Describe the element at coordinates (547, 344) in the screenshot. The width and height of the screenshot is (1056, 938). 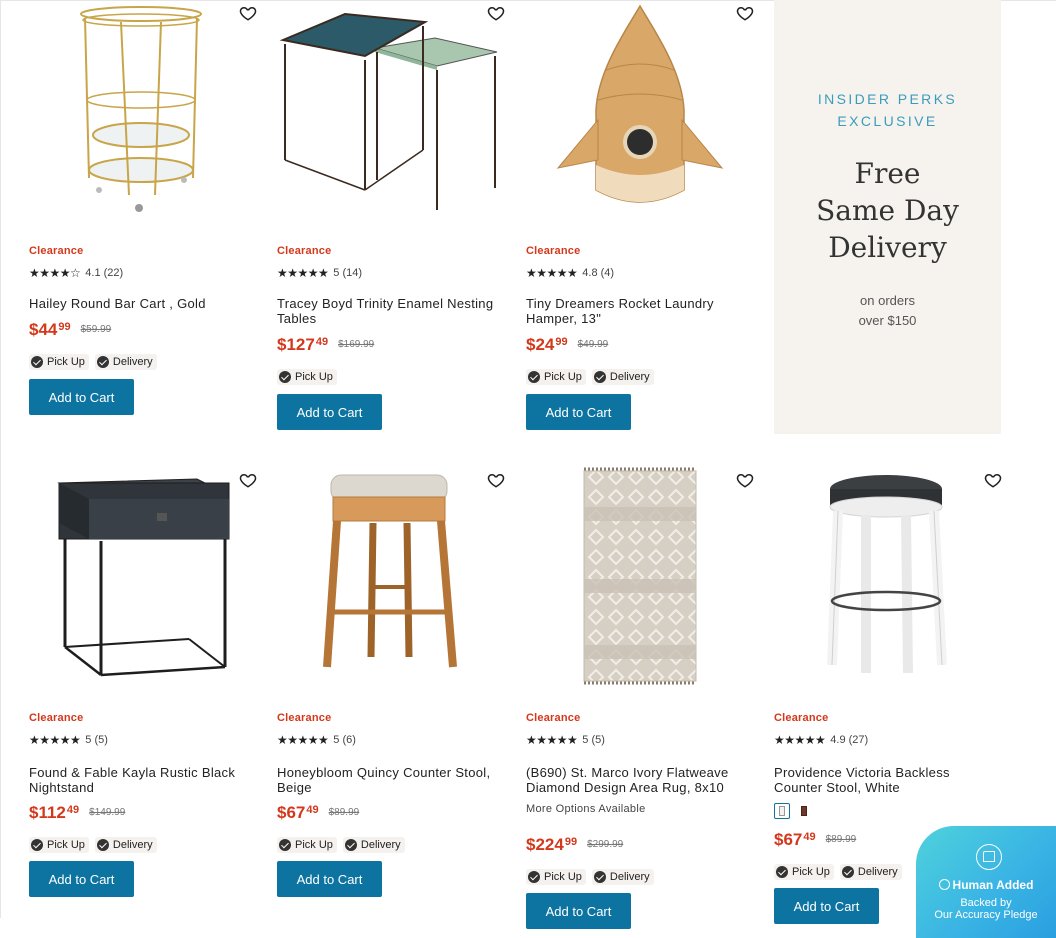
I see `sale-price: $24 99` at that location.